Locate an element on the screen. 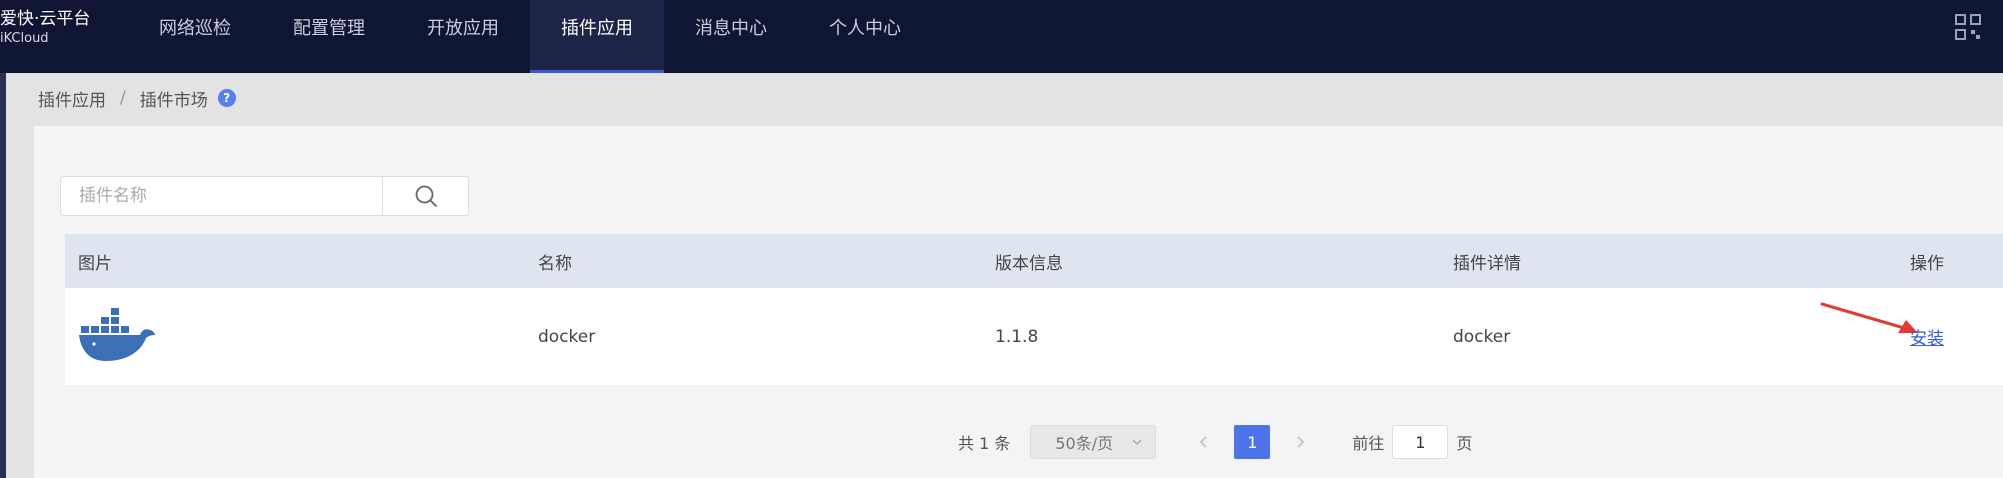 Image resolution: width=2003 pixels, height=478 pixels. plugin-version: 1.1.8 is located at coordinates (1017, 336).